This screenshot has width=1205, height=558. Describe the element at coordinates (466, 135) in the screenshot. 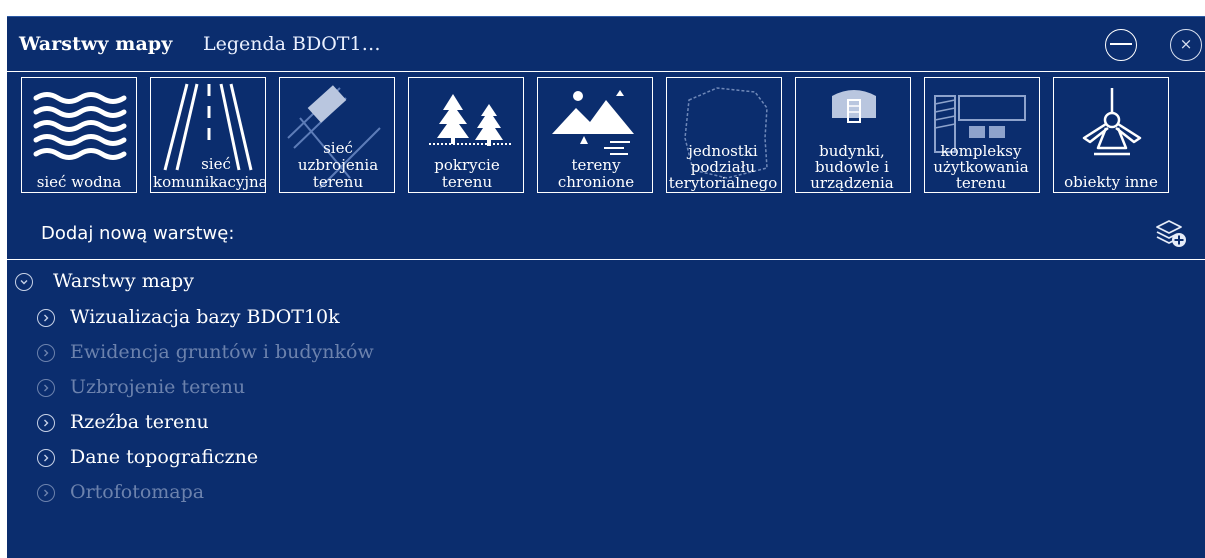

I see `tile-pokrycie-terenu: pokrycie terenu` at that location.